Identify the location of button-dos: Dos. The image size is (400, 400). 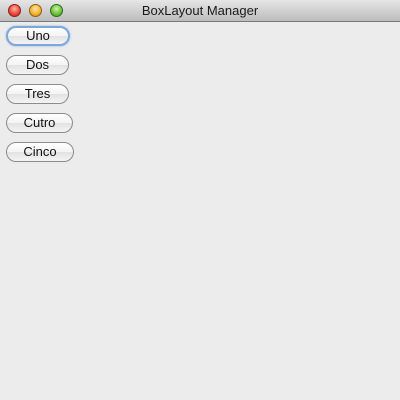
(37, 65).